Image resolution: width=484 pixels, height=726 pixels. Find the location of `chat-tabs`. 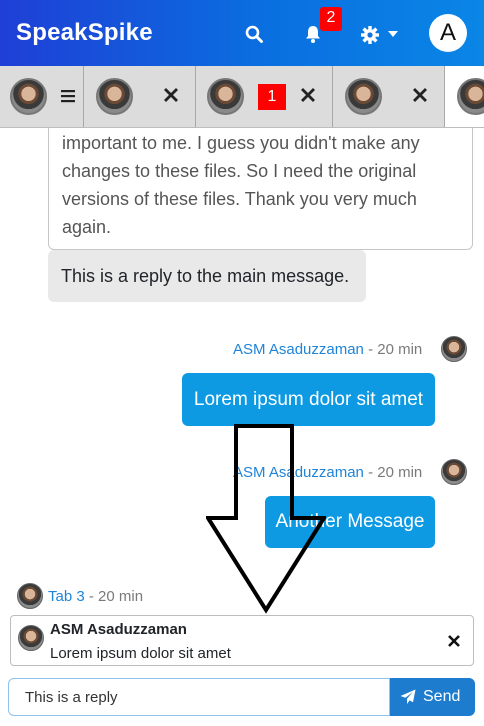

chat-tabs is located at coordinates (242, 97).